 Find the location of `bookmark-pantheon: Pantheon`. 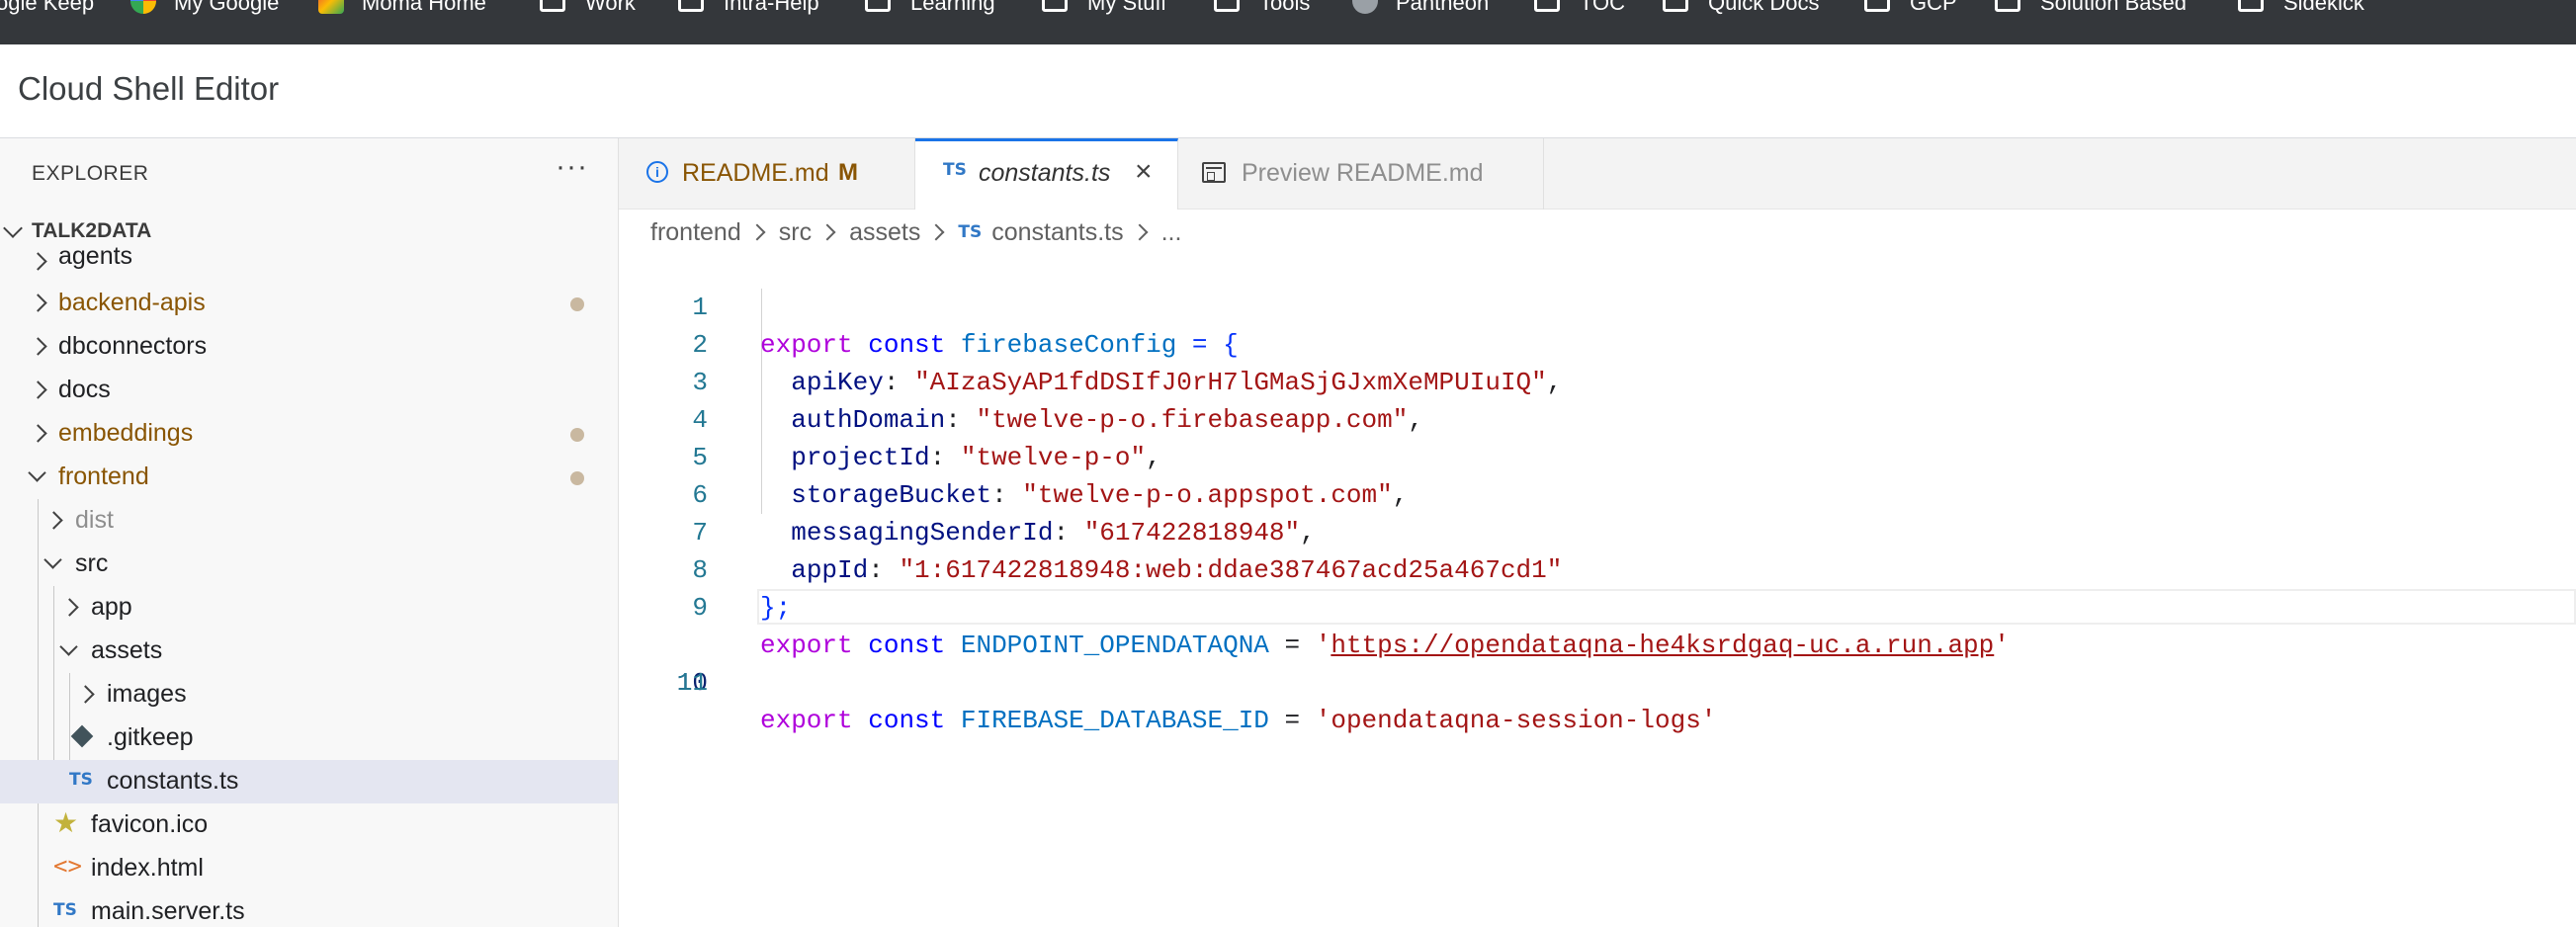

bookmark-pantheon: Pantheon is located at coordinates (1420, 7).